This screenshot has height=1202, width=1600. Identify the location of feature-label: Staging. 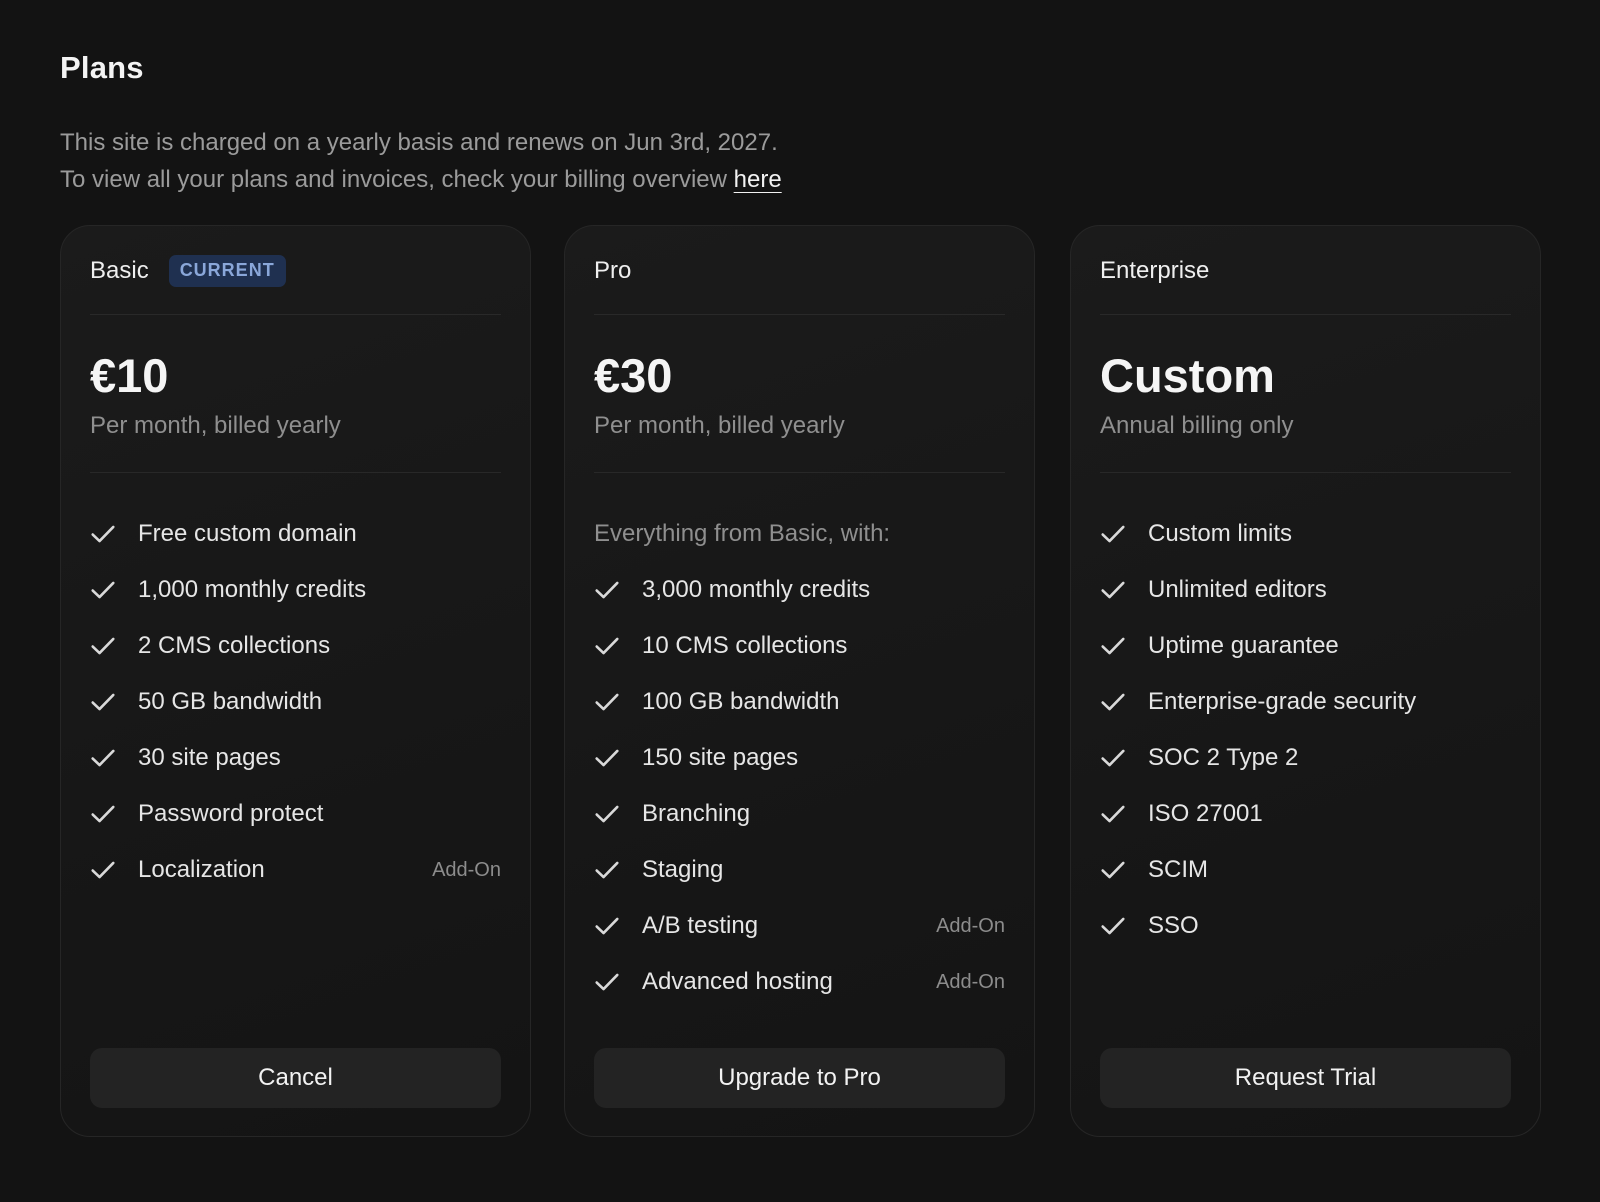
(683, 869).